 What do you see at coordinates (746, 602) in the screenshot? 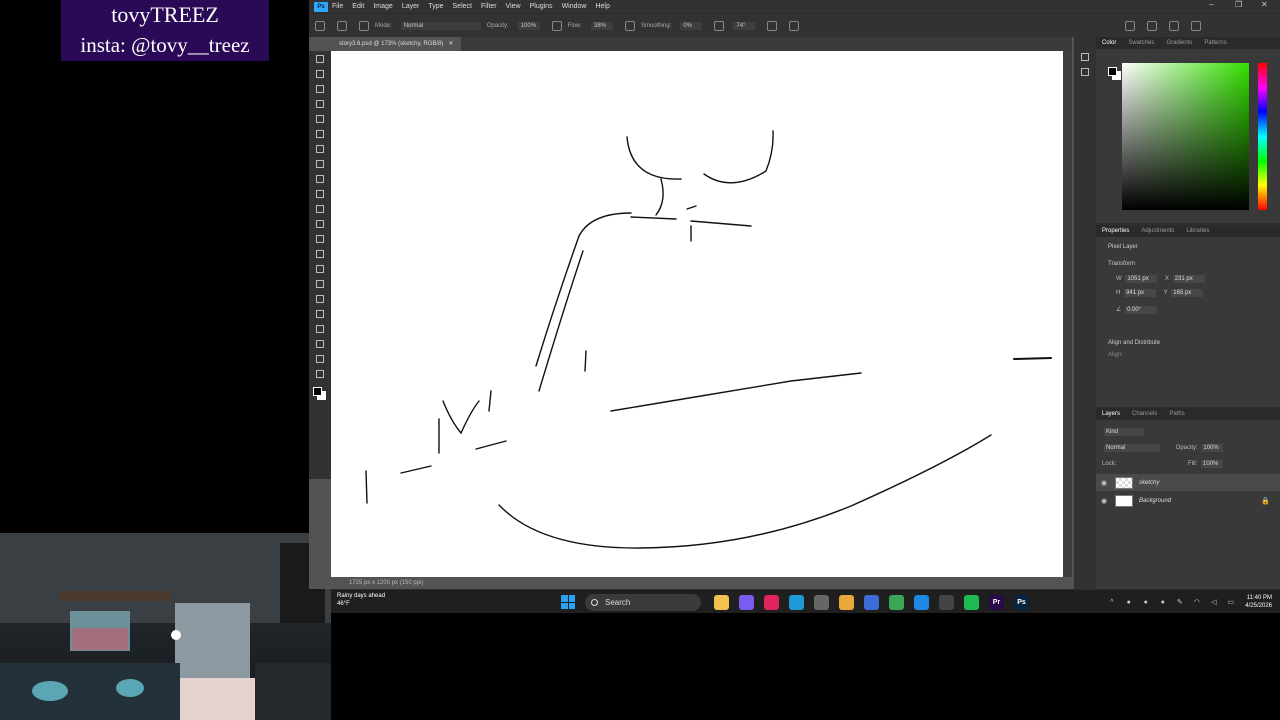
I see `copilot-icon` at bounding box center [746, 602].